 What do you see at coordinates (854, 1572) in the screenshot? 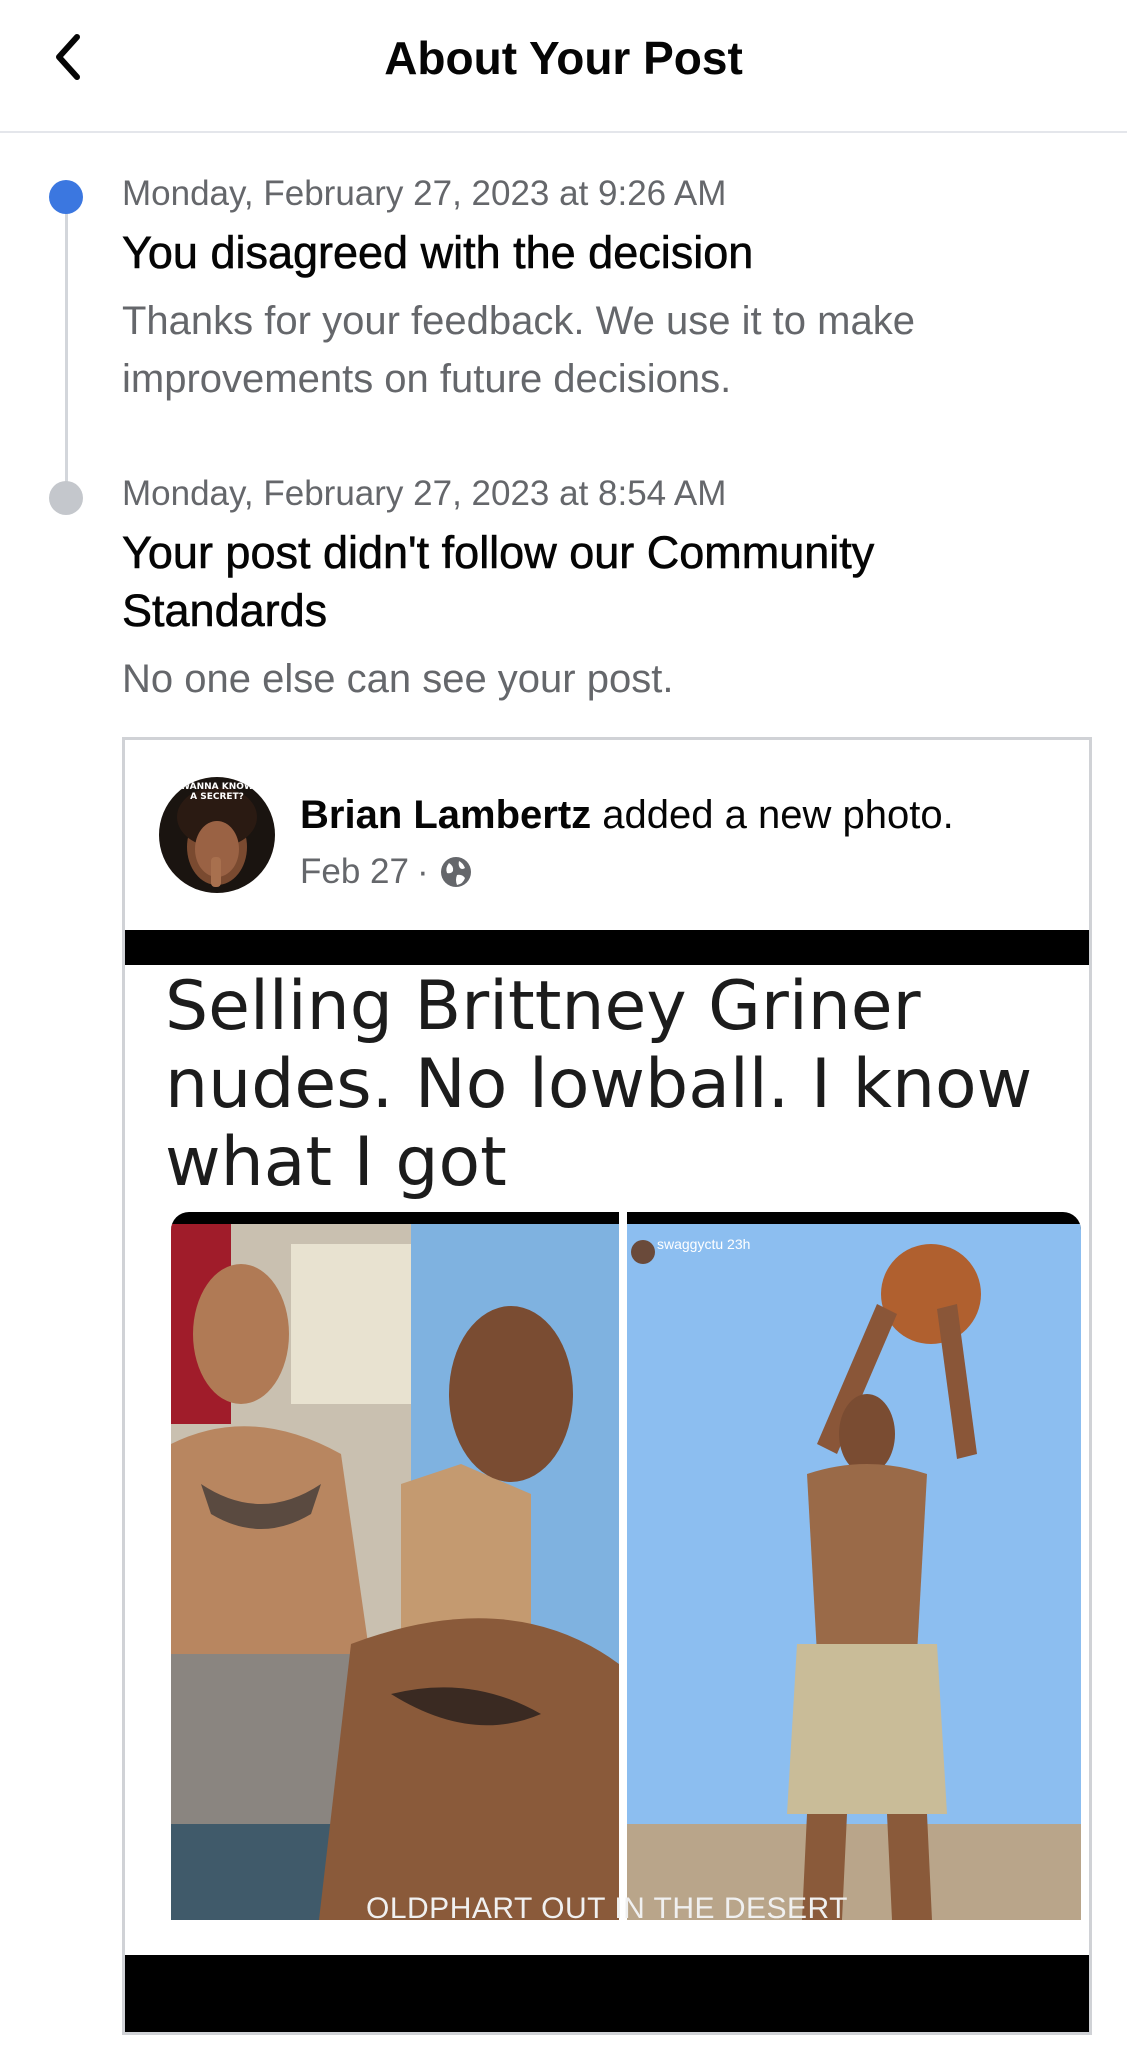
I see `photo-right-panel` at bounding box center [854, 1572].